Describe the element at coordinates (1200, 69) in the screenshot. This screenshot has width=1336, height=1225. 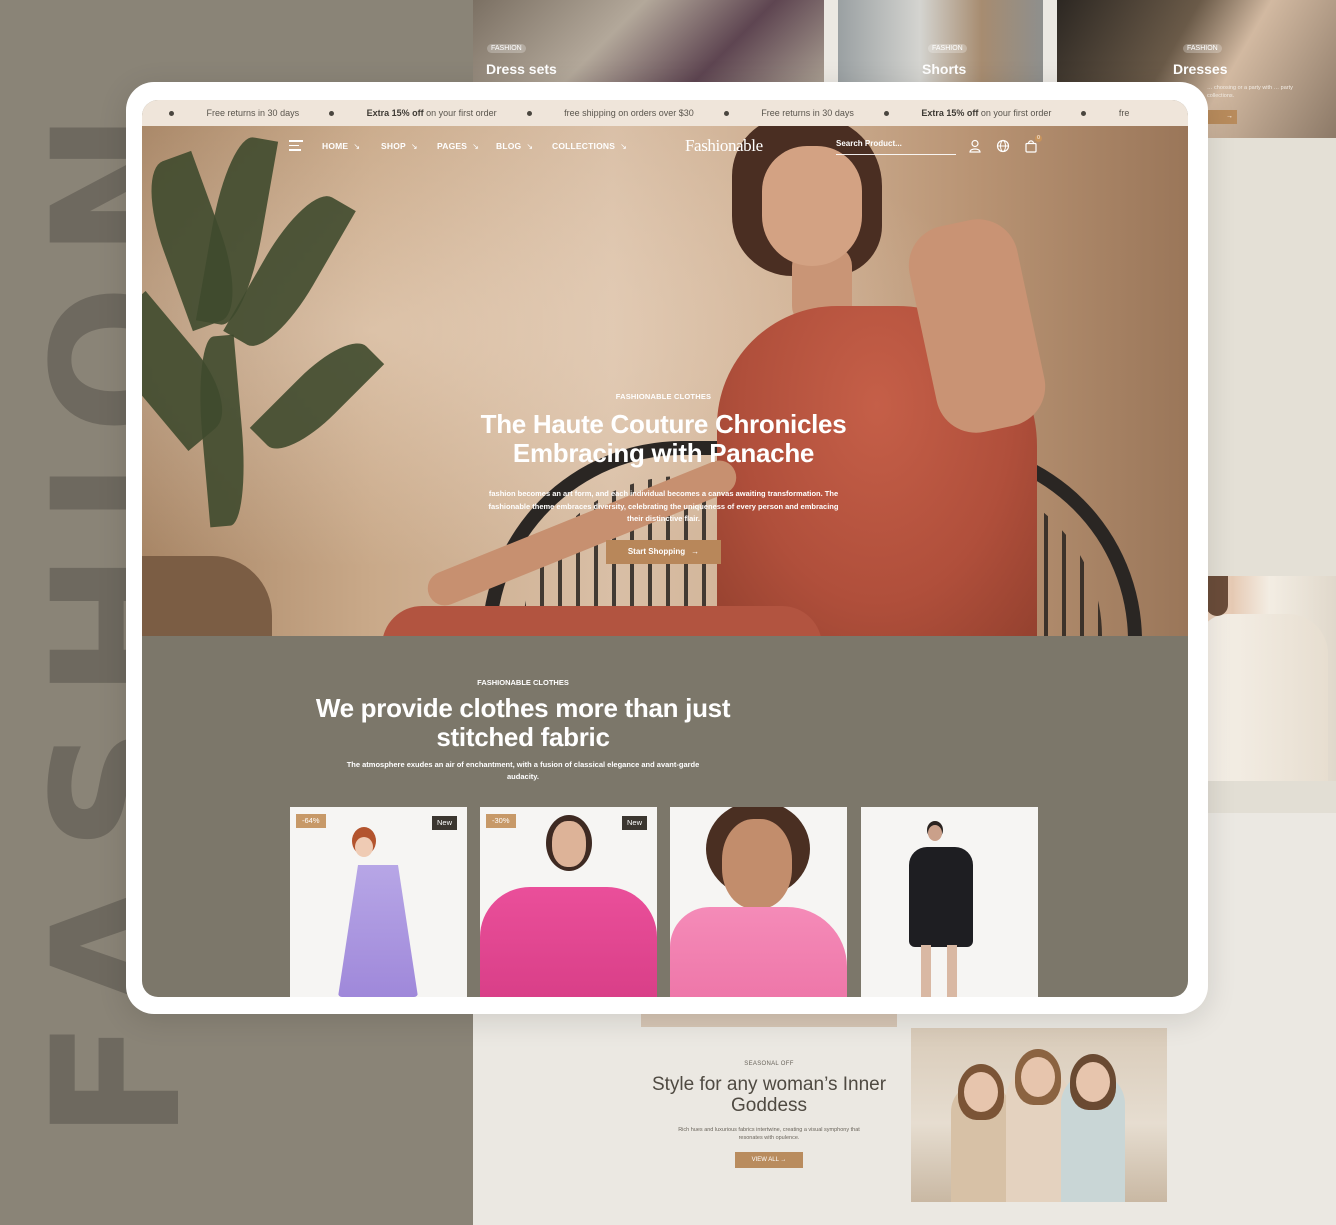
I see `category-name: Dresses` at that location.